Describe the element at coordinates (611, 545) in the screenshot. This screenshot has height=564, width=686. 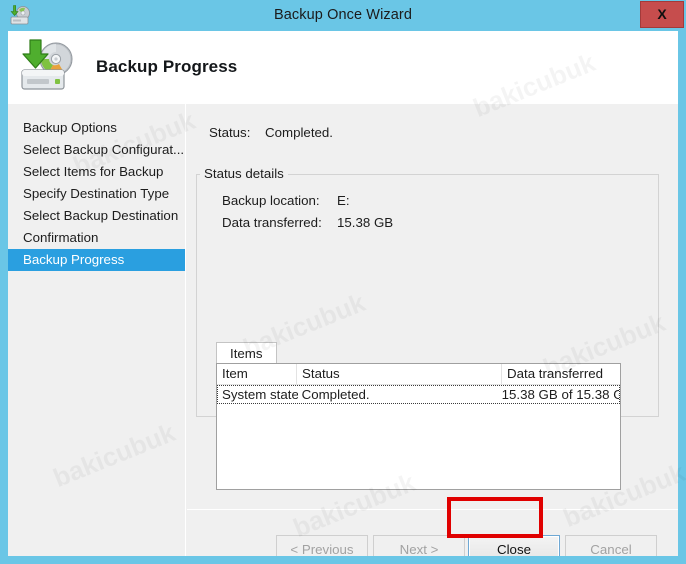
I see `cancel-button: Cancel` at that location.